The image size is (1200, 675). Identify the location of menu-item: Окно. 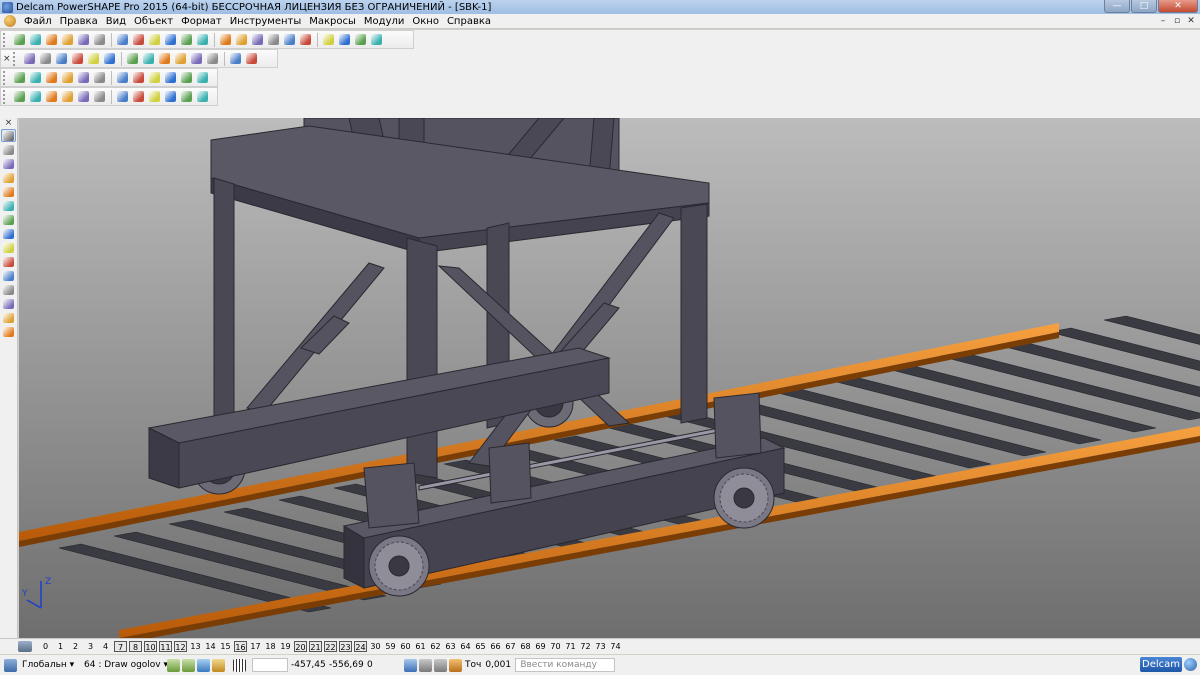
(425, 21).